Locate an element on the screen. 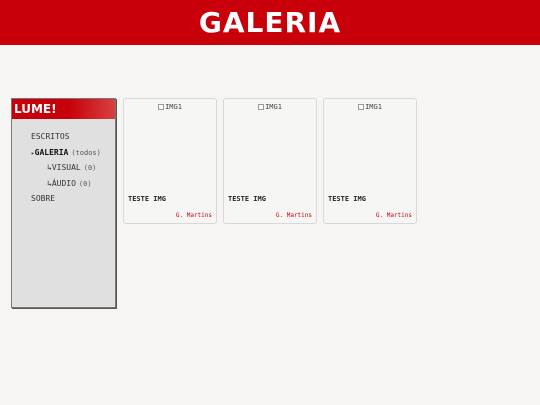 The height and width of the screenshot is (405, 540). sidebar-item-audio: ↳ÁUDIO (0) is located at coordinates (63, 184).